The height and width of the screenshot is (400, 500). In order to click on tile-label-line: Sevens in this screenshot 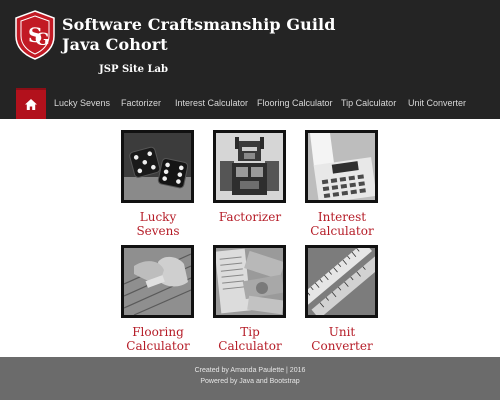, I will do `click(158, 231)`.